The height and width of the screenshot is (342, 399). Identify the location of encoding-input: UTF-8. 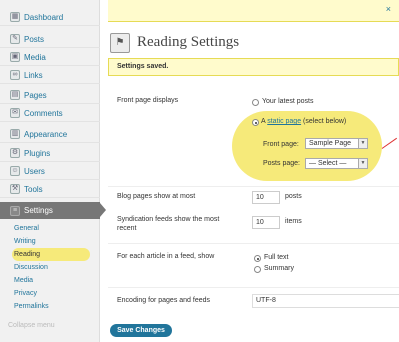
(325, 301).